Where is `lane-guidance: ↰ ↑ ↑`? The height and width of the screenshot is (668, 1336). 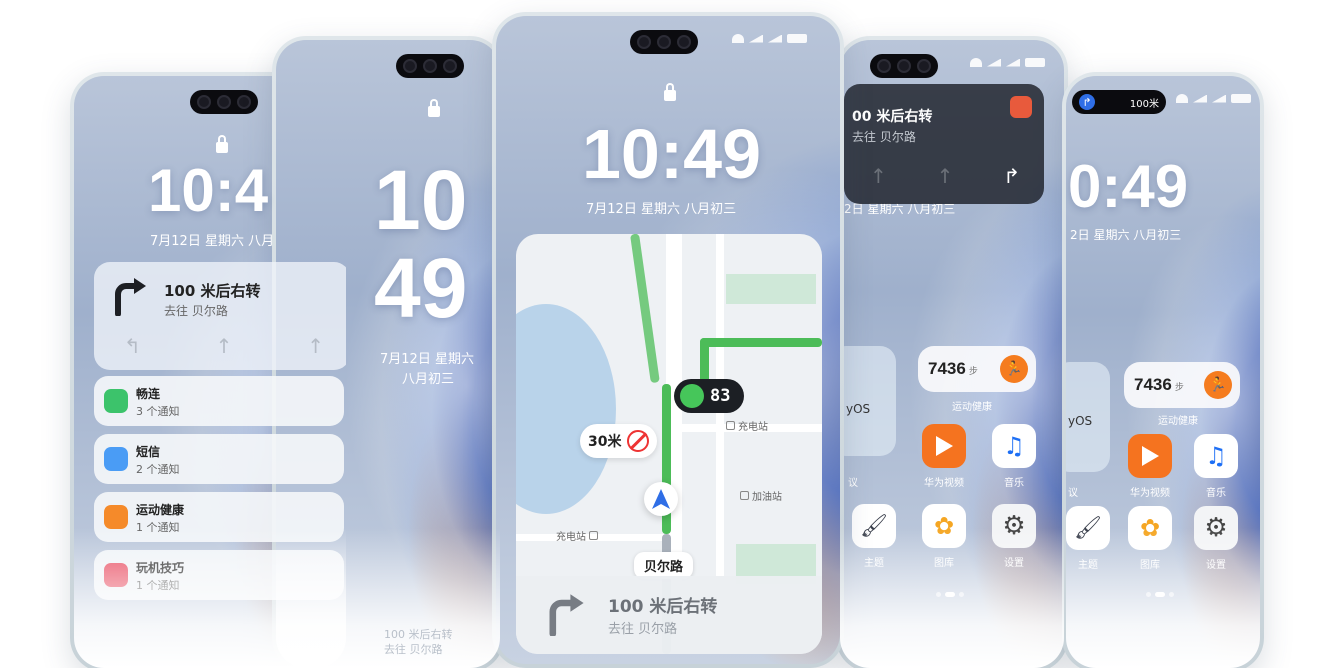
lane-guidance: ↰ ↑ ↑ is located at coordinates (224, 346).